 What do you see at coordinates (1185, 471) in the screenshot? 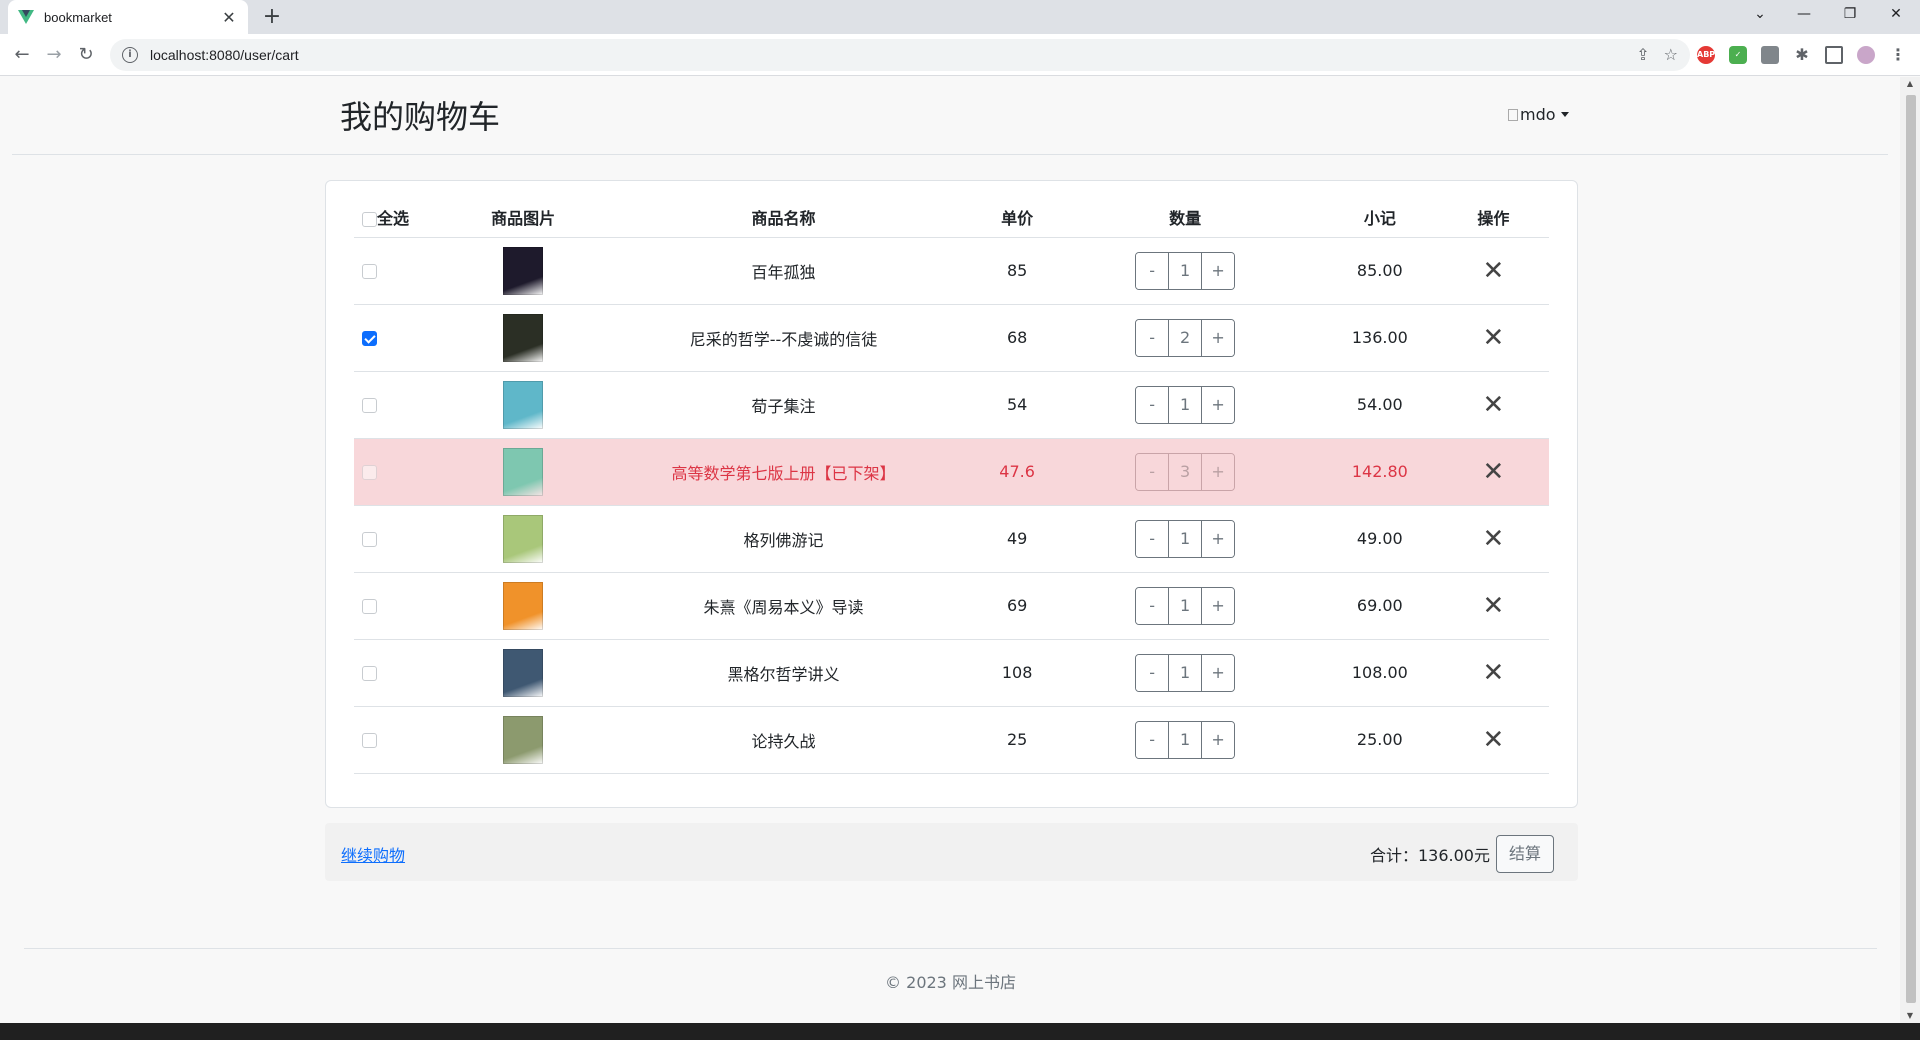
I see `quantity-input: 3` at bounding box center [1185, 471].